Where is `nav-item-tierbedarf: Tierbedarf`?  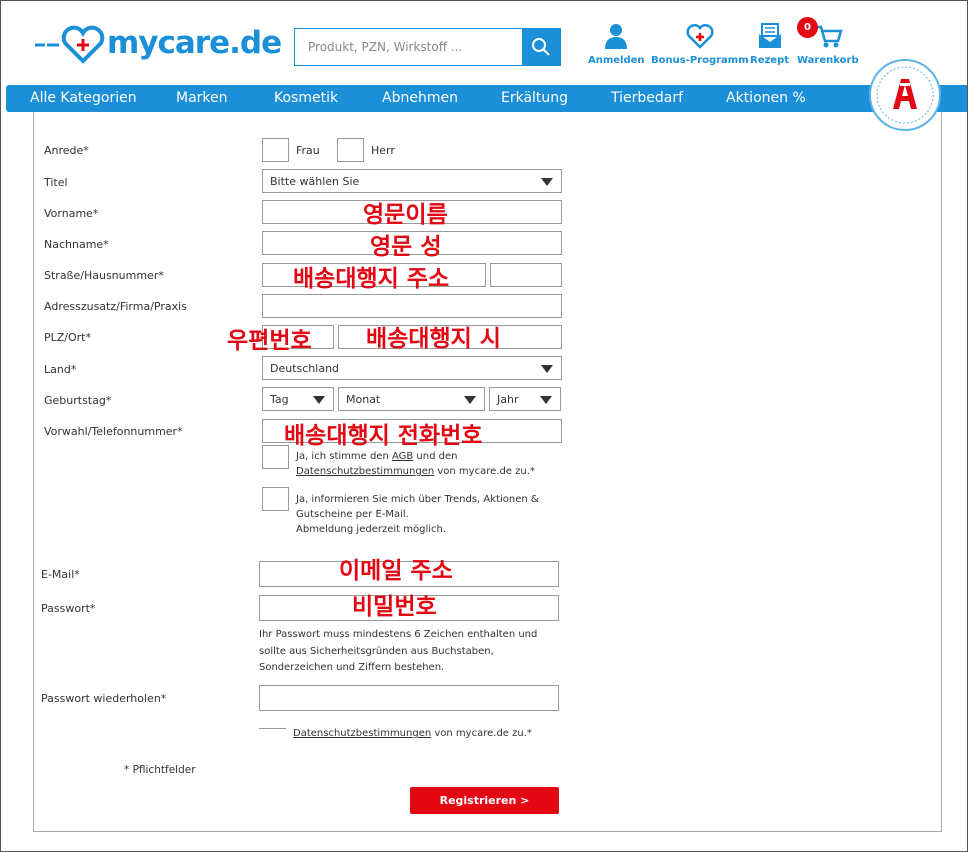
nav-item-tierbedarf: Tierbedarf is located at coordinates (647, 98).